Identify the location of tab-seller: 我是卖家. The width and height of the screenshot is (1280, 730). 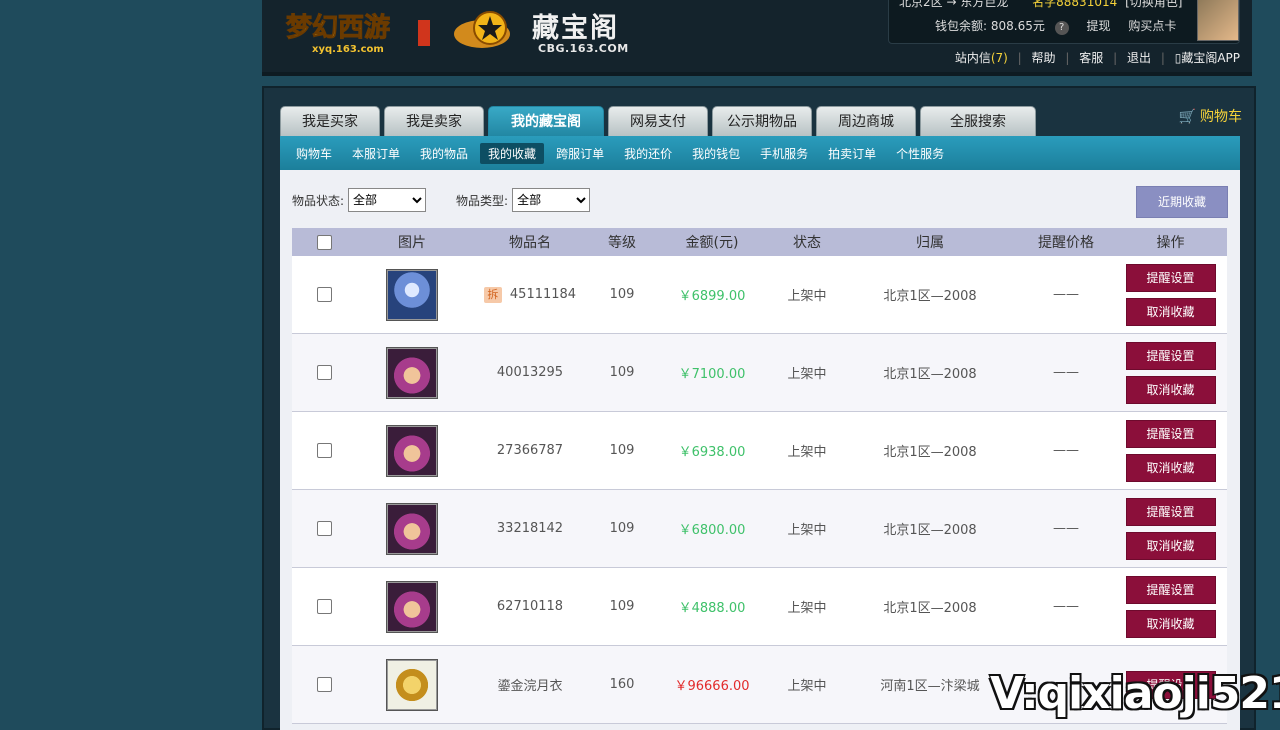
(434, 121).